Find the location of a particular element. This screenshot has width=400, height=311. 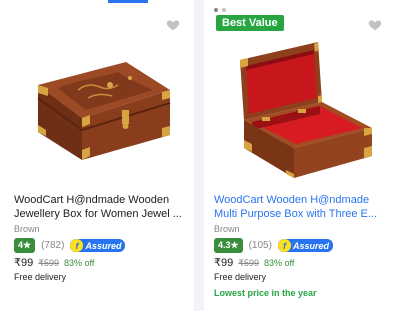

rating-badge: 4.3★ is located at coordinates (228, 245).